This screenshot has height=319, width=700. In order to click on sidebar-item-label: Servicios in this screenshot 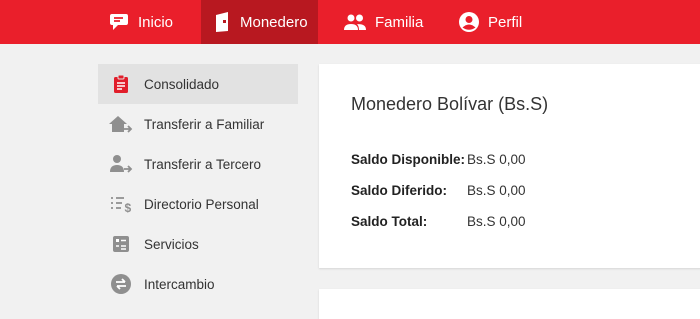, I will do `click(171, 244)`.